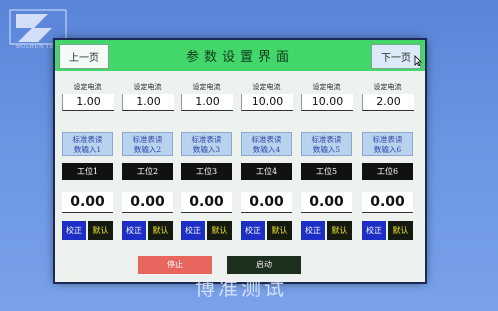 This screenshot has width=498, height=311. I want to click on standard-reading-line2: 数输入4, so click(266, 149).